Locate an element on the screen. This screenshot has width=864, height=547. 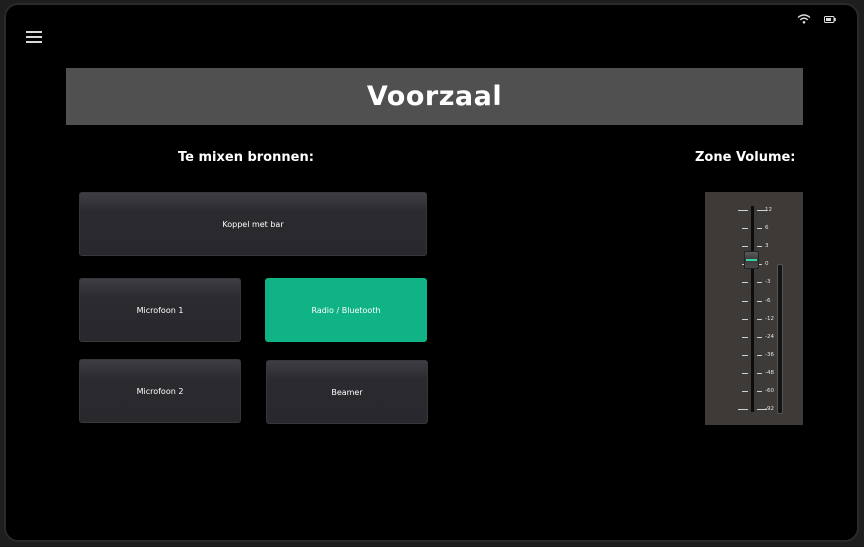
source-button-koppel-met-bar: Koppel met bar is located at coordinates (253, 224).